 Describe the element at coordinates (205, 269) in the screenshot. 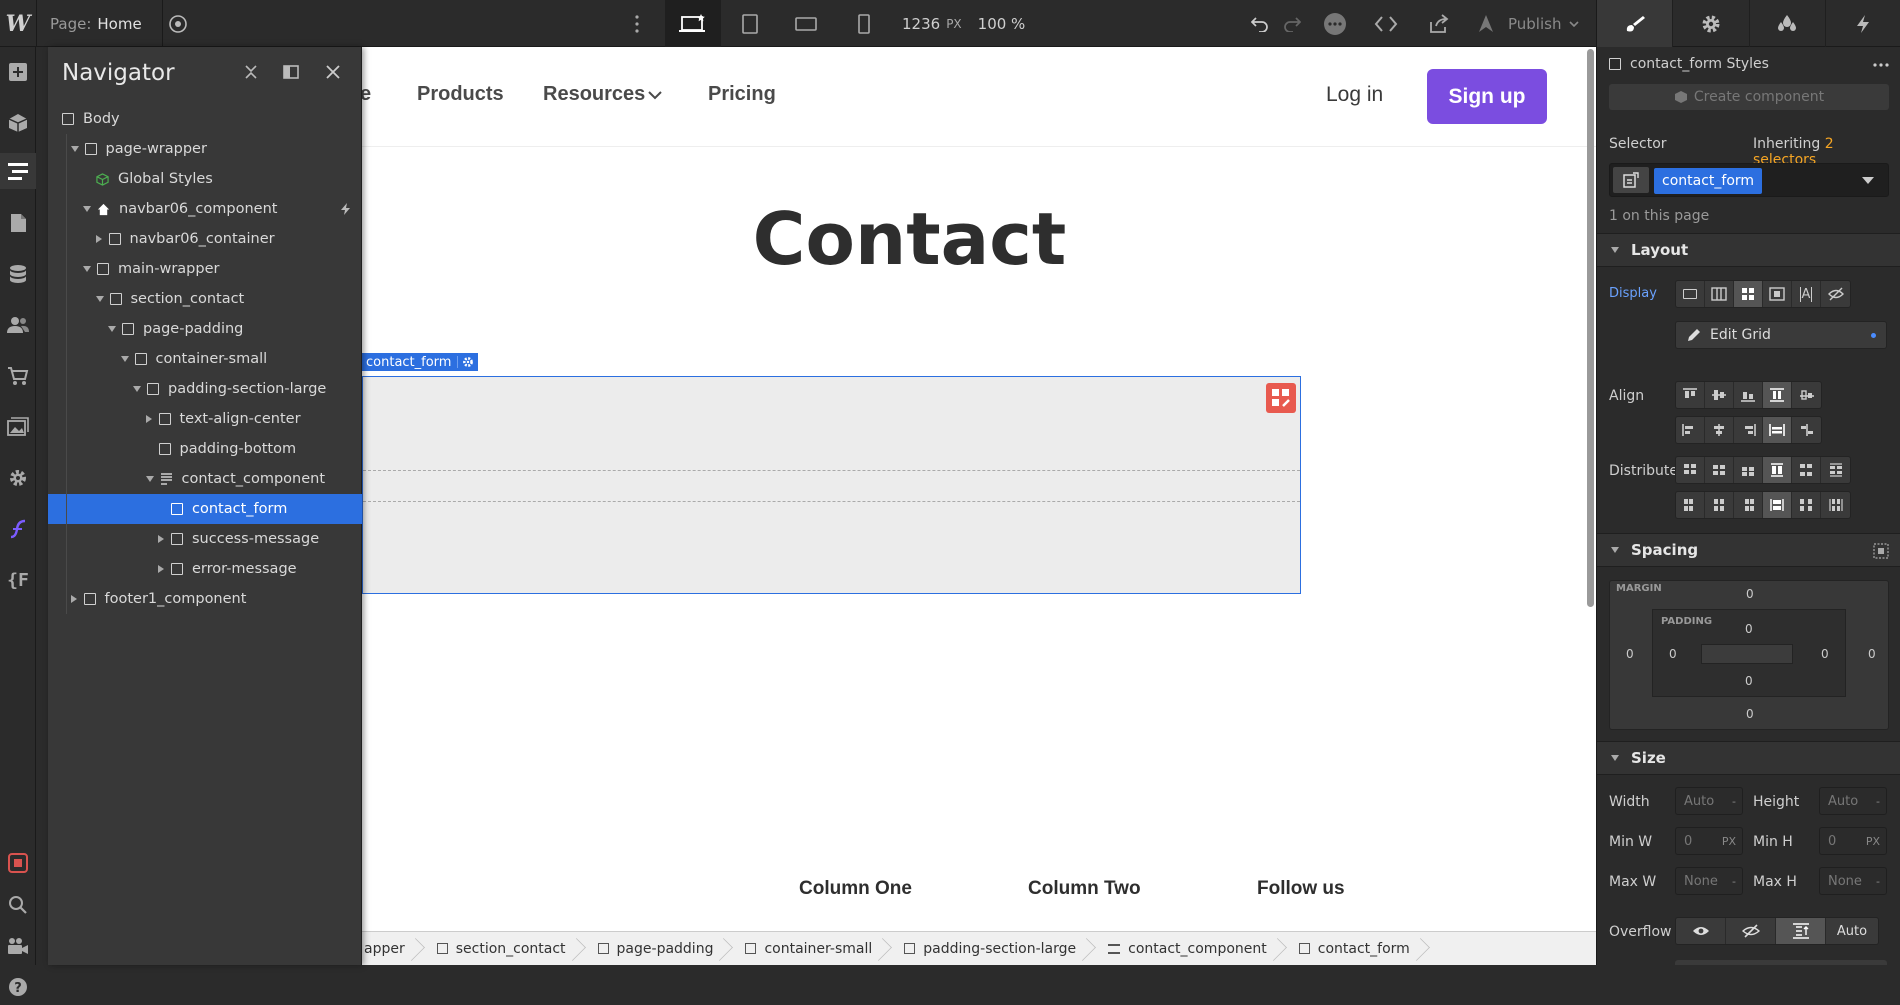

I see `navigator-tree-item: main-wrapper` at that location.